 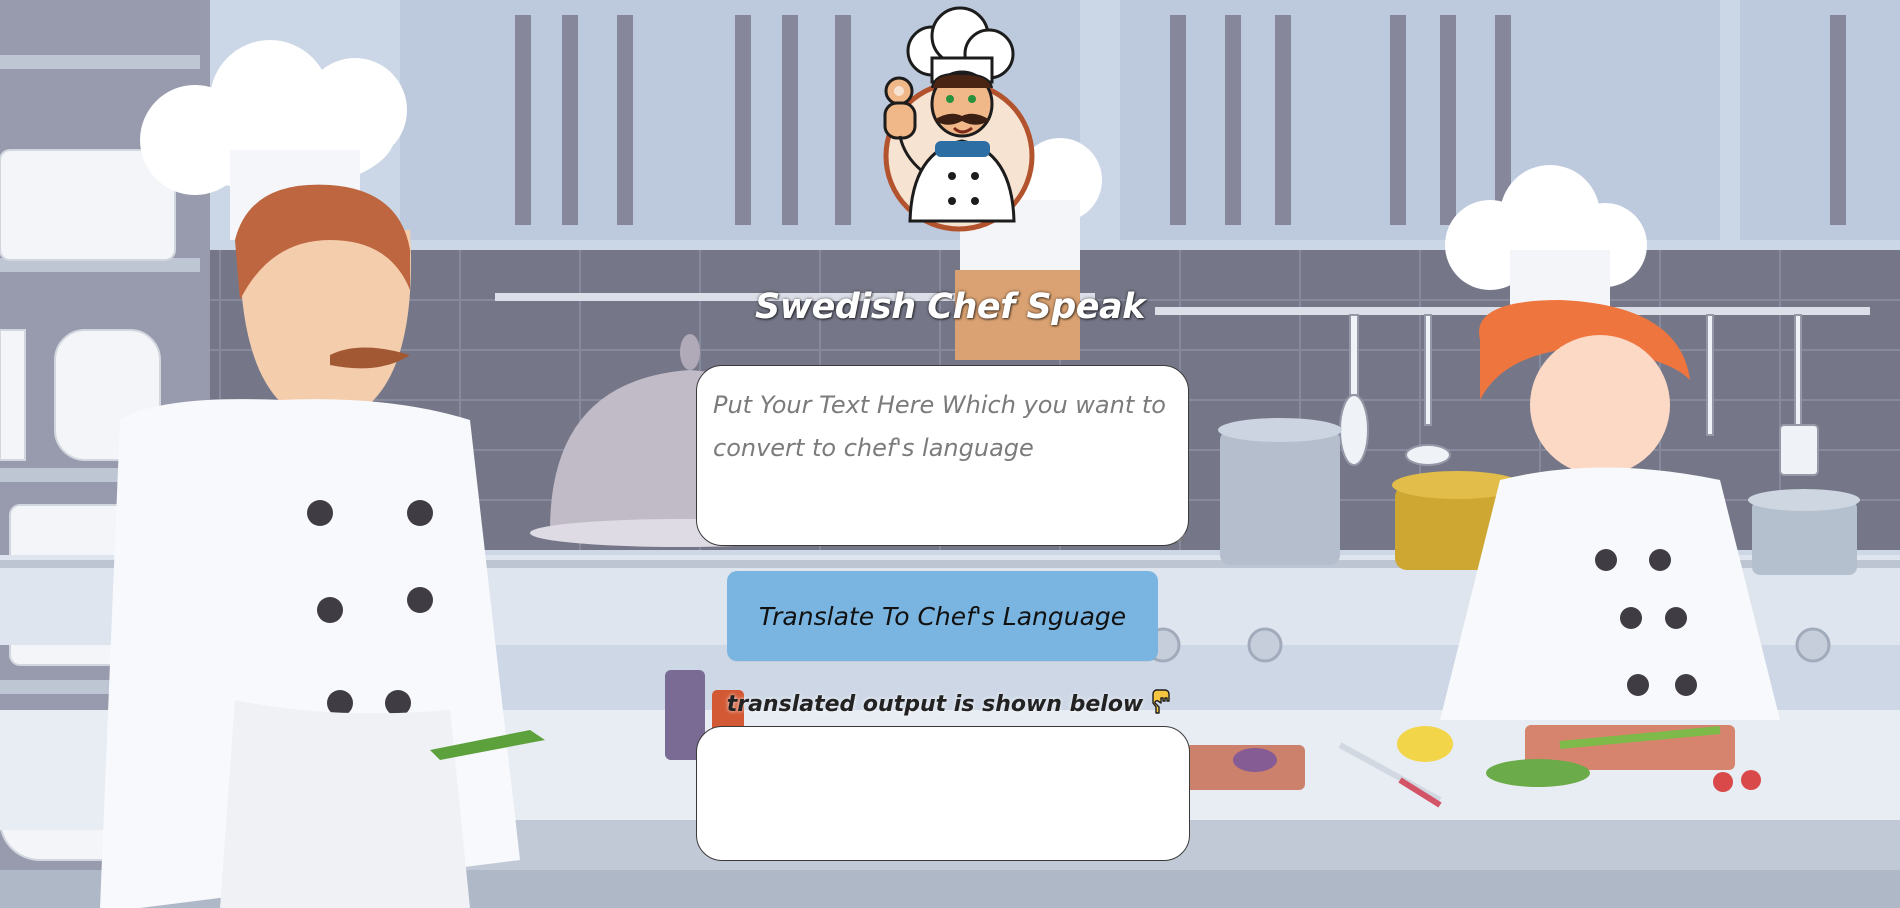 I want to click on translate-button: Translate To Chef's Language, so click(x=942, y=616).